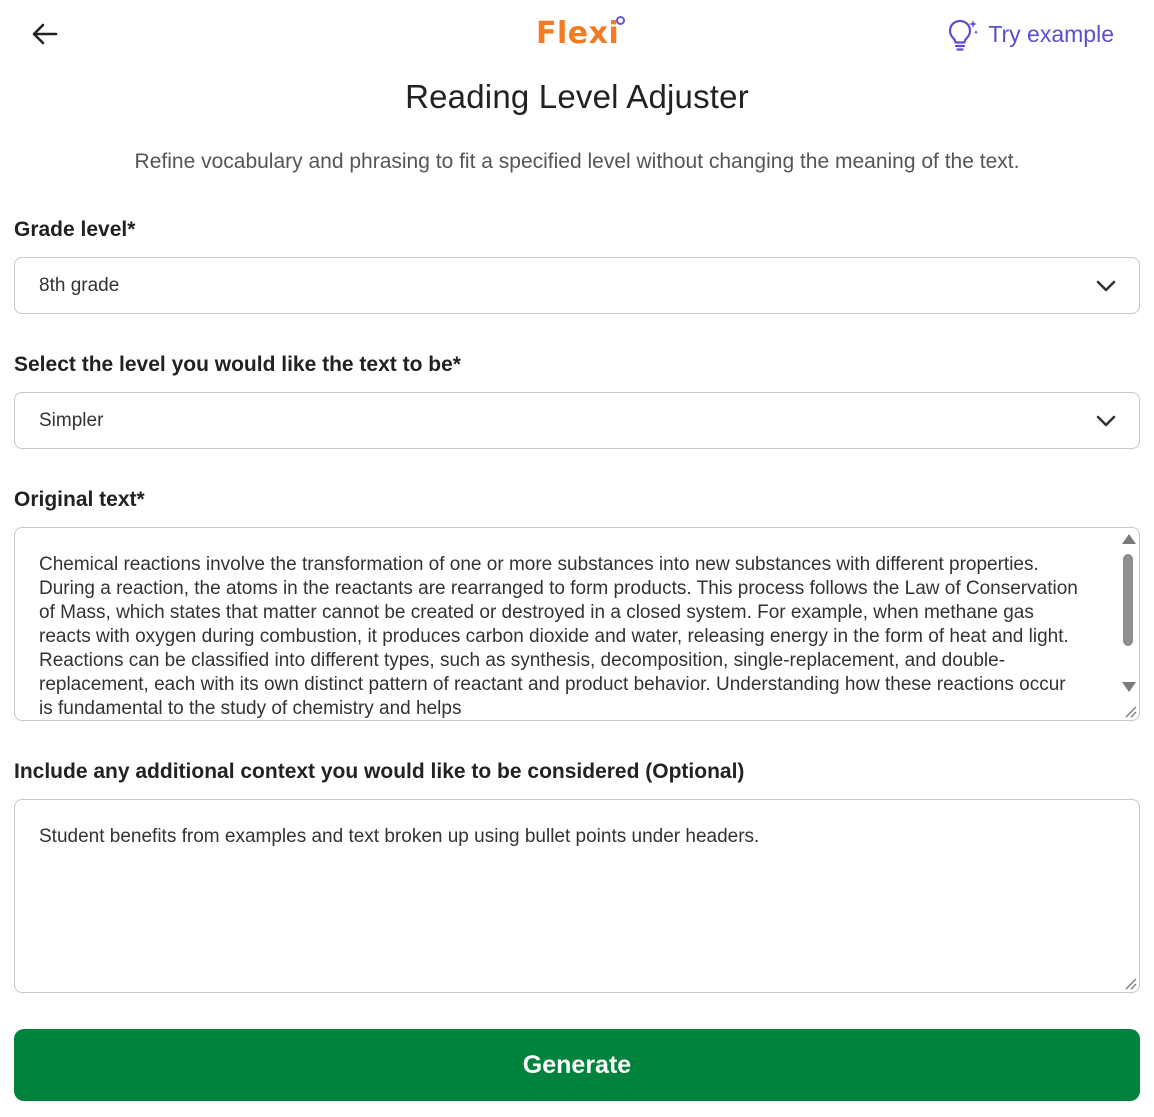  What do you see at coordinates (577, 420) in the screenshot?
I see `target-level-select: Simpler` at bounding box center [577, 420].